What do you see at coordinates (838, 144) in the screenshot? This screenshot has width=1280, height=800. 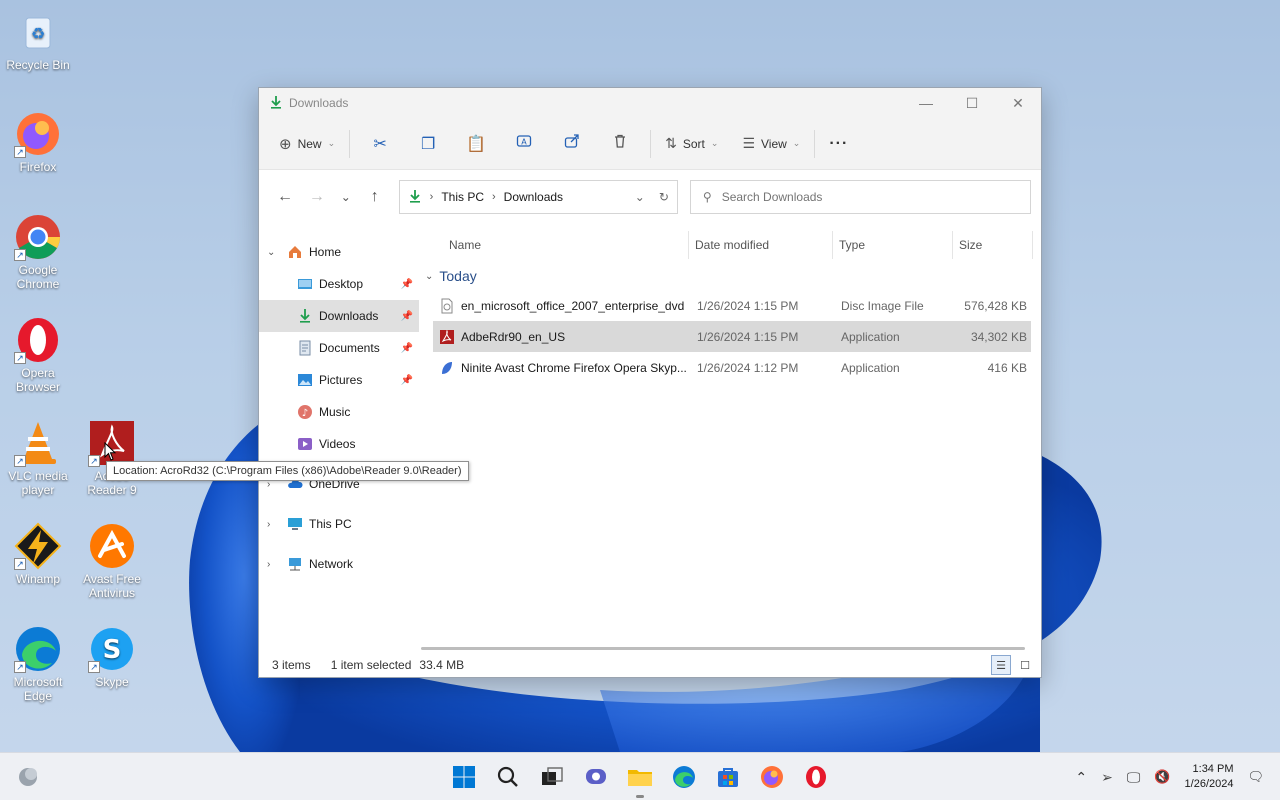 I see `more-options-button: ···` at bounding box center [838, 144].